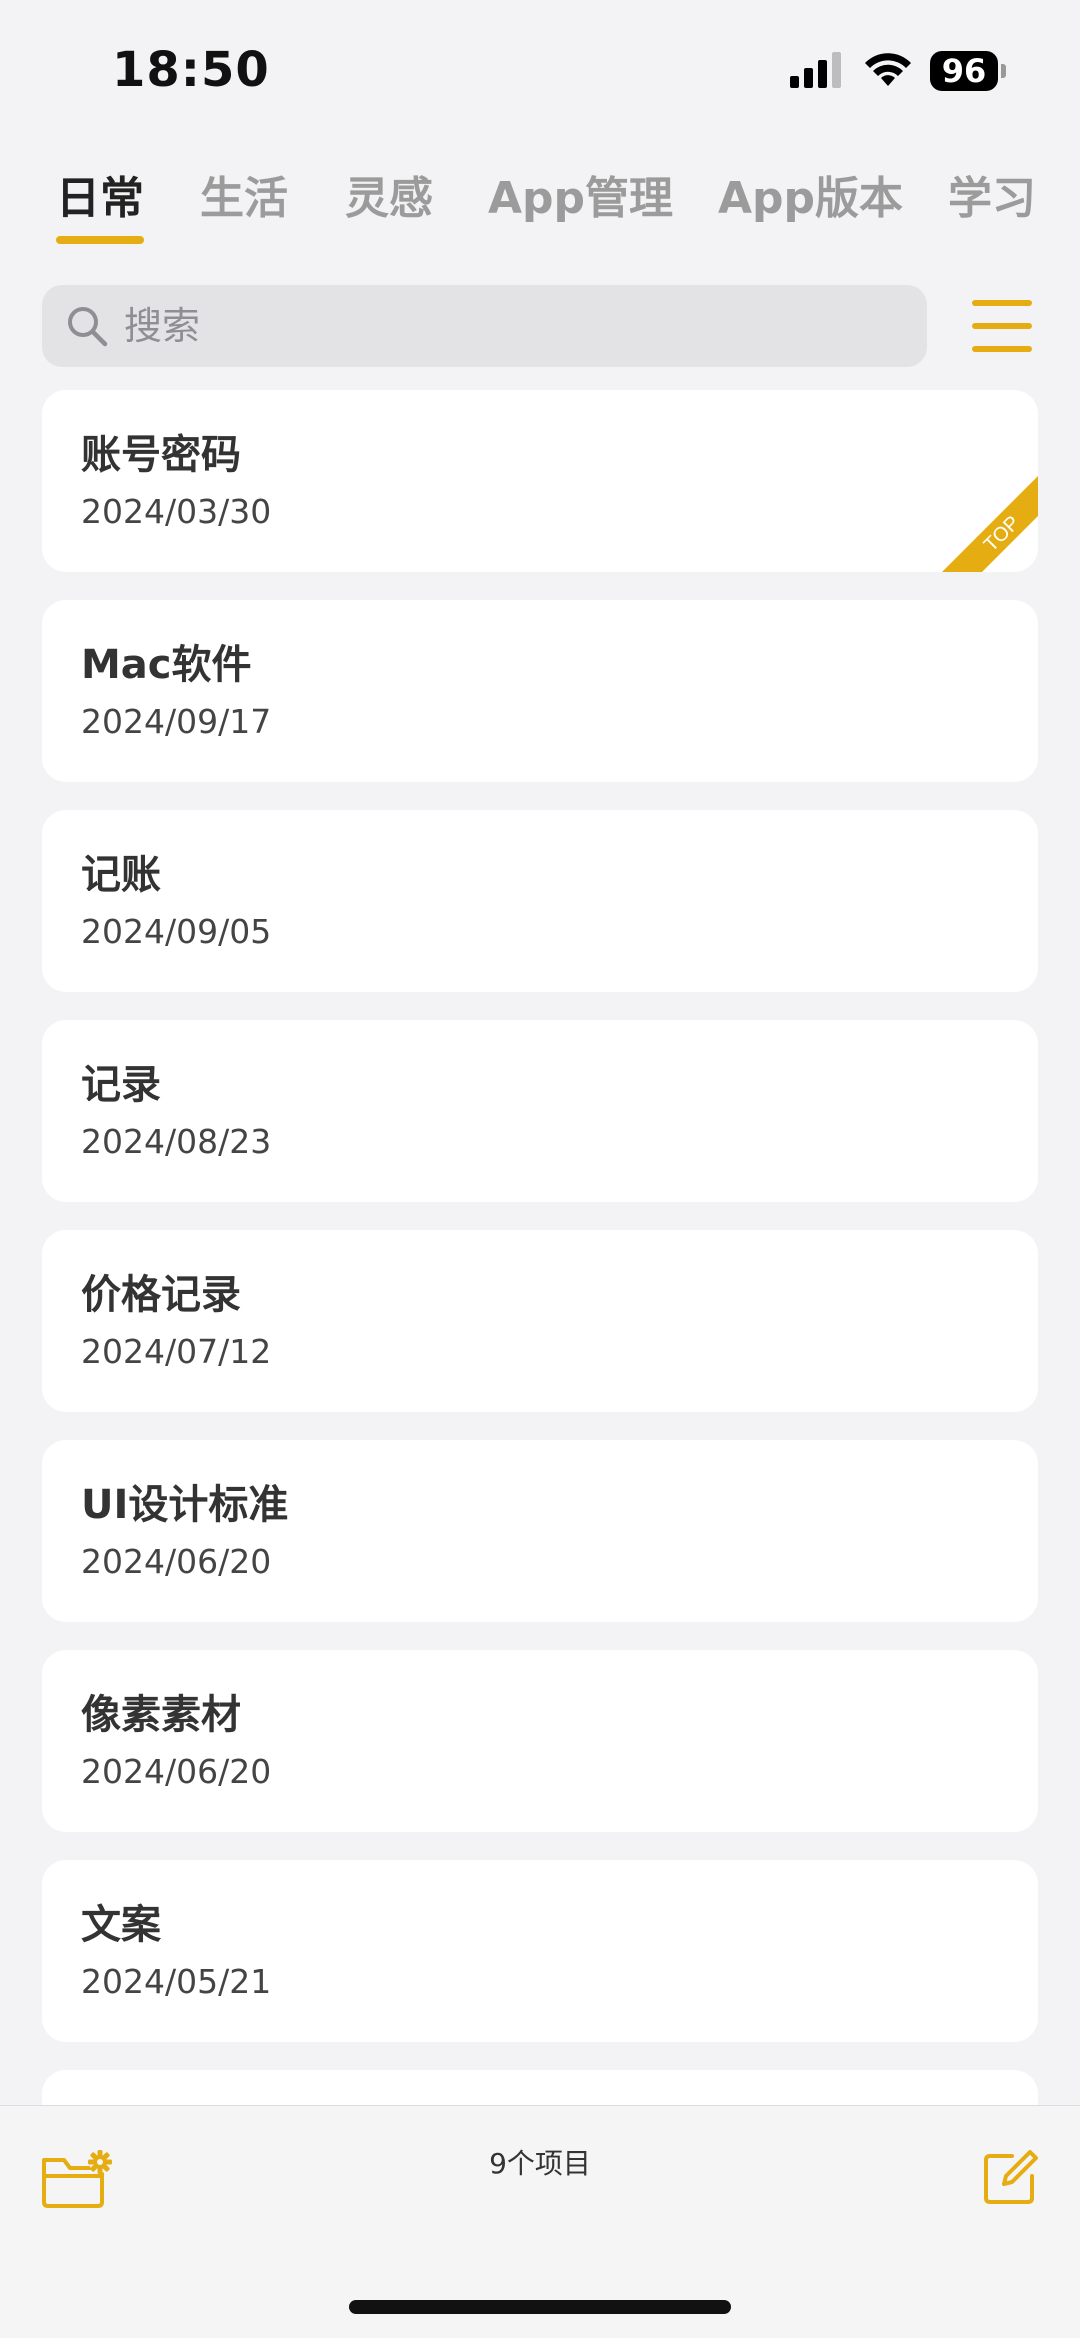  What do you see at coordinates (244, 194) in the screenshot?
I see `tab-life: 生活` at bounding box center [244, 194].